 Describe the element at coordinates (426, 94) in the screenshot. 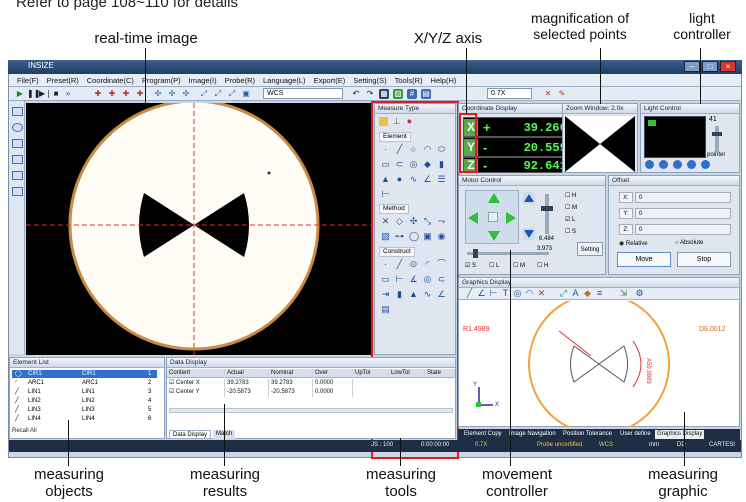

I see `table-icon: ▤` at that location.